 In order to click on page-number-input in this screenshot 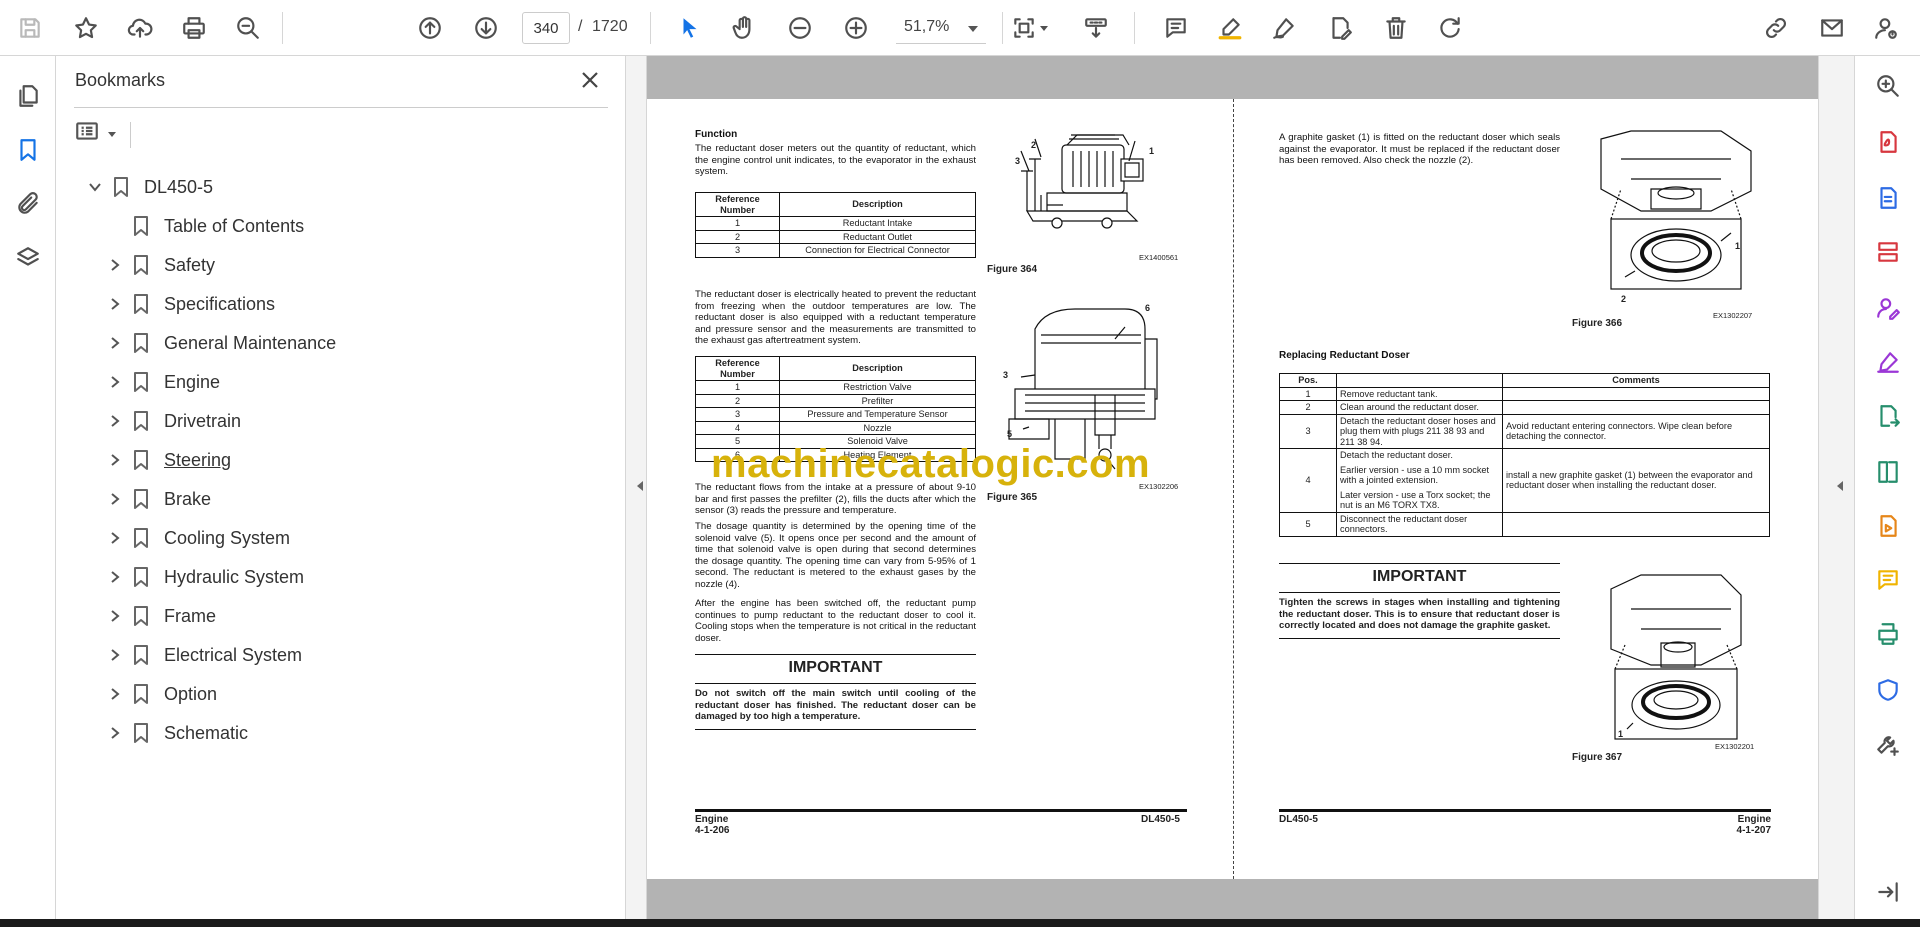, I will do `click(546, 28)`.